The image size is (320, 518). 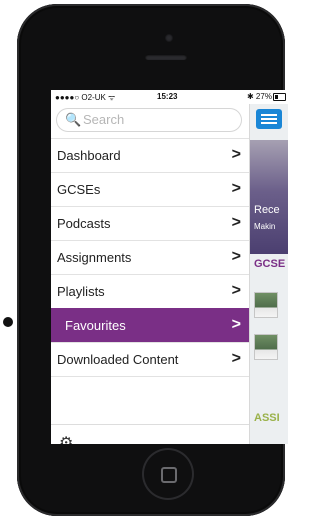 What do you see at coordinates (270, 264) in the screenshot?
I see `section-title-gcse: GCSE` at bounding box center [270, 264].